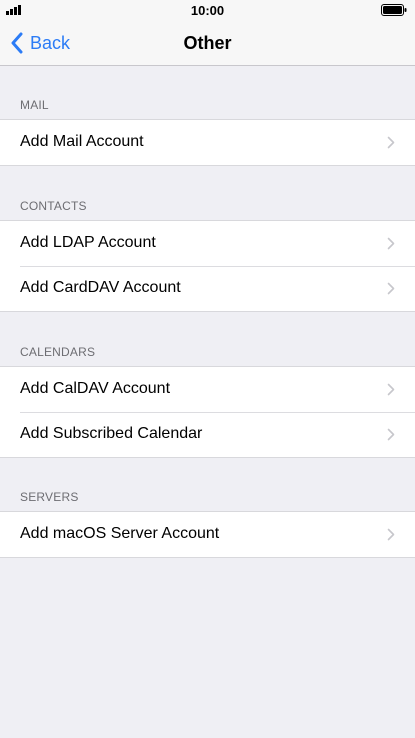 Image resolution: width=415 pixels, height=738 pixels. I want to click on section-header-calendars: CALENDARS, so click(58, 352).